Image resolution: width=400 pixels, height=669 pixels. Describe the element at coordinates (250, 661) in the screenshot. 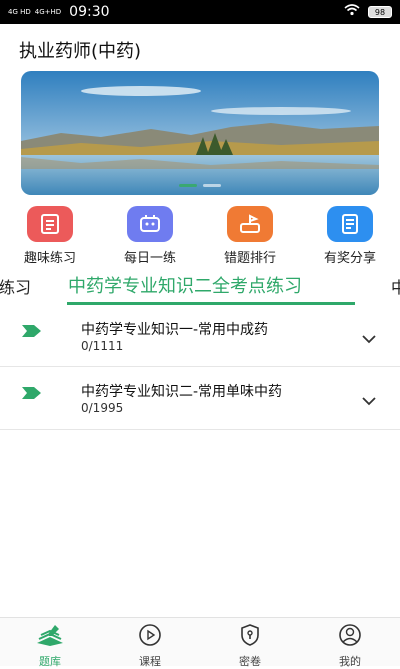

I see `nav-label: 密卷` at that location.